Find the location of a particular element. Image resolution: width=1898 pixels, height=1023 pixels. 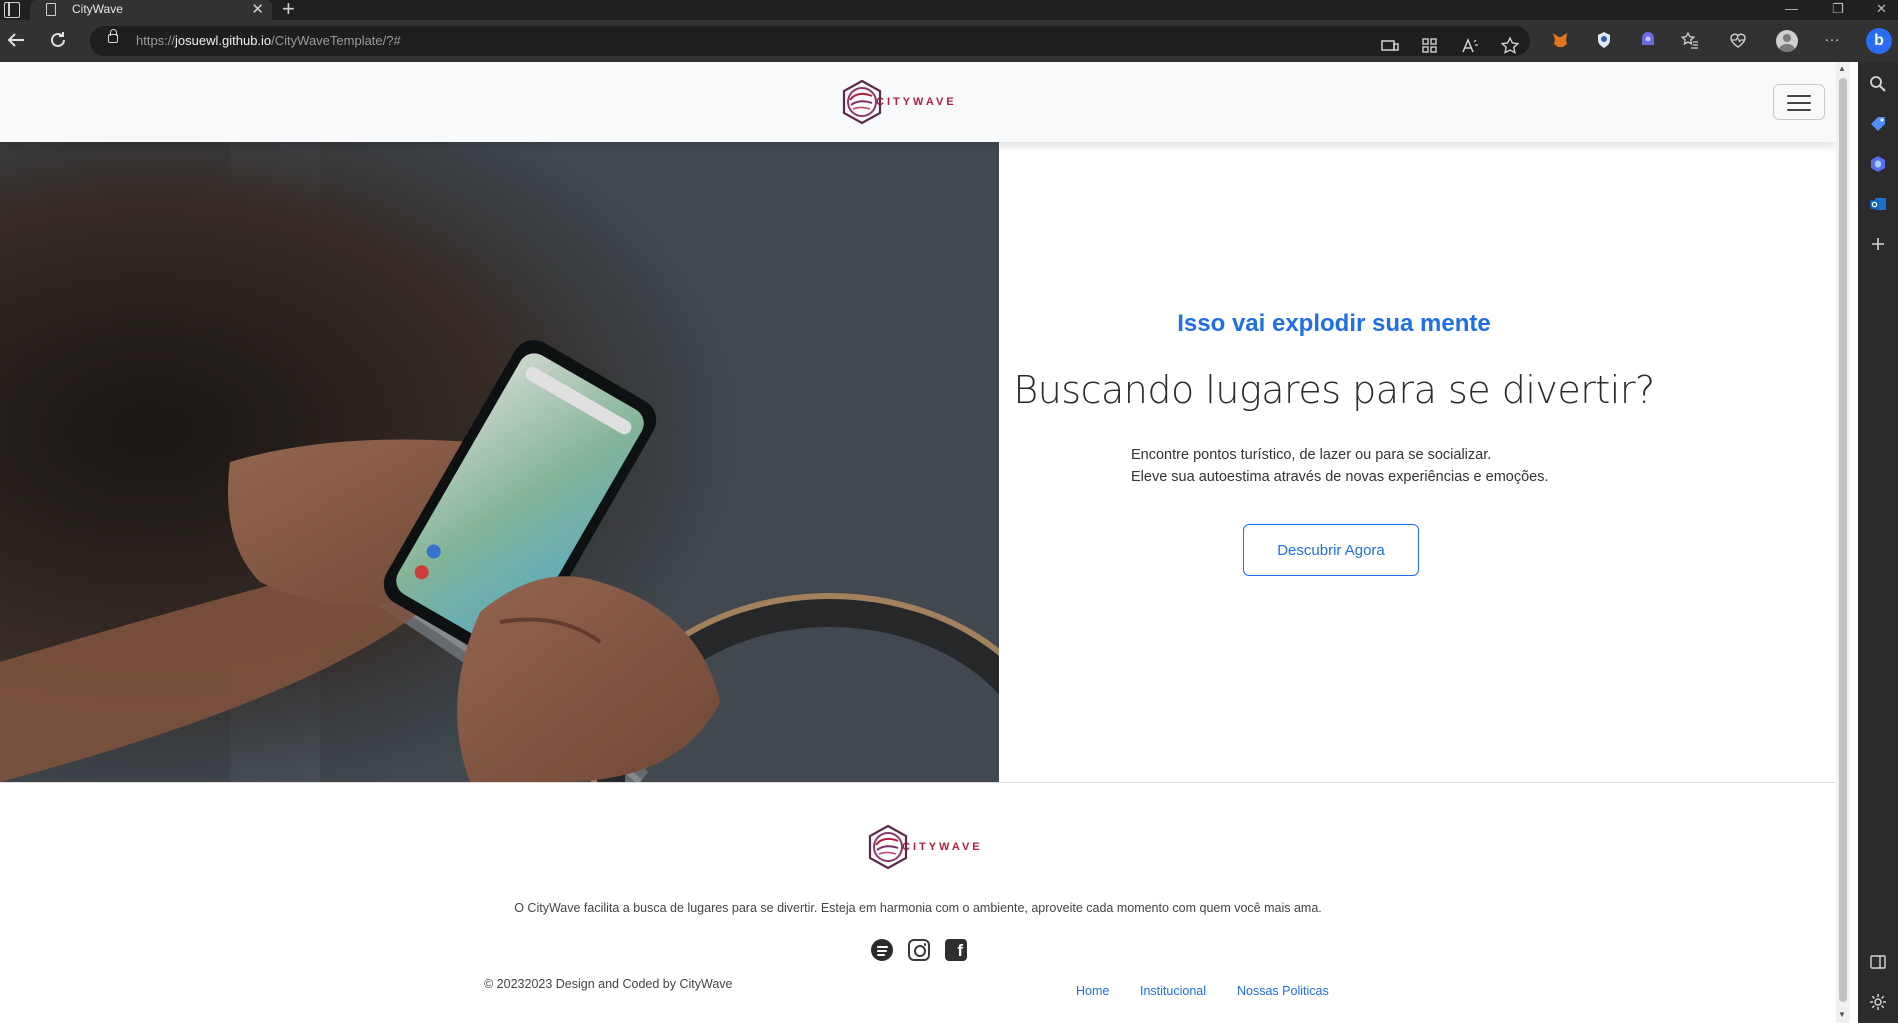

tab-actions-icon is located at coordinates (12, 10).